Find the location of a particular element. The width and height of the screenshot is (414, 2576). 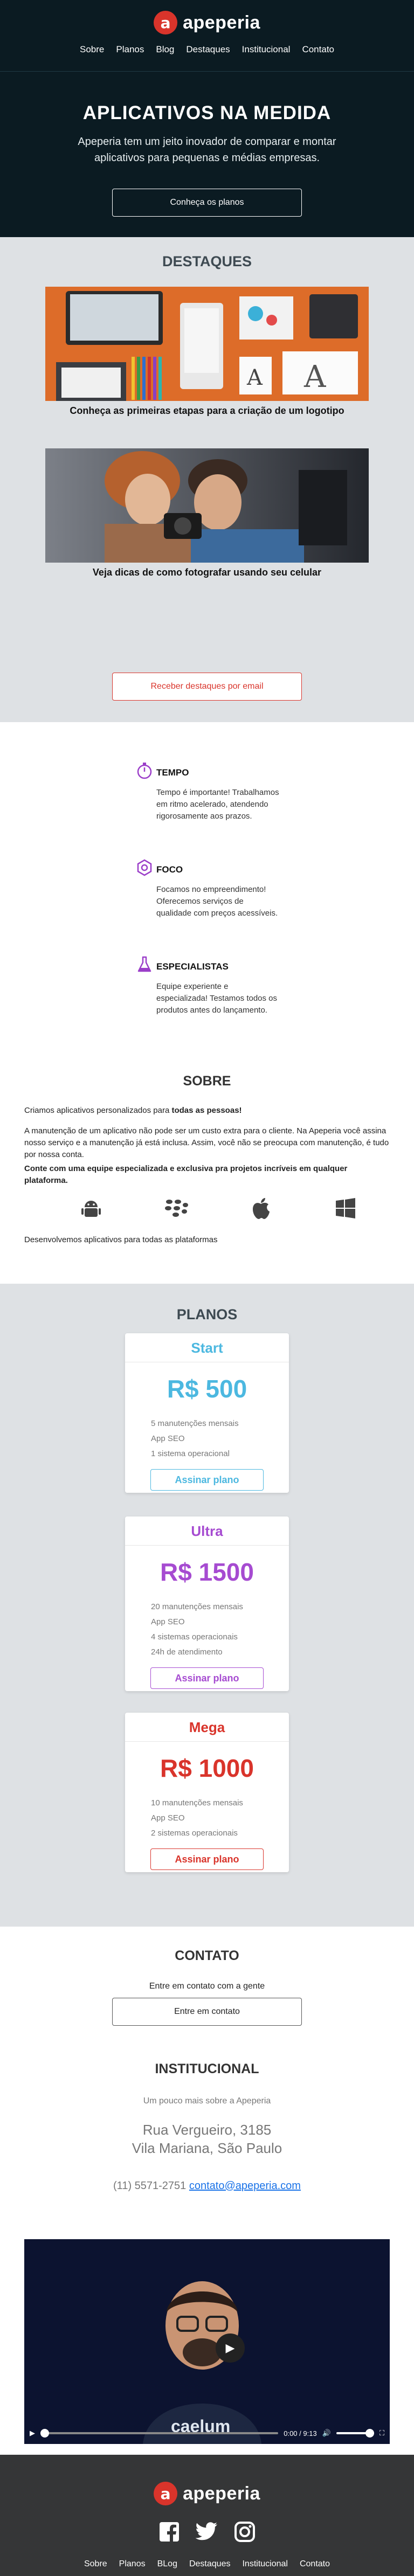

platform-icons is located at coordinates (218, 1208).